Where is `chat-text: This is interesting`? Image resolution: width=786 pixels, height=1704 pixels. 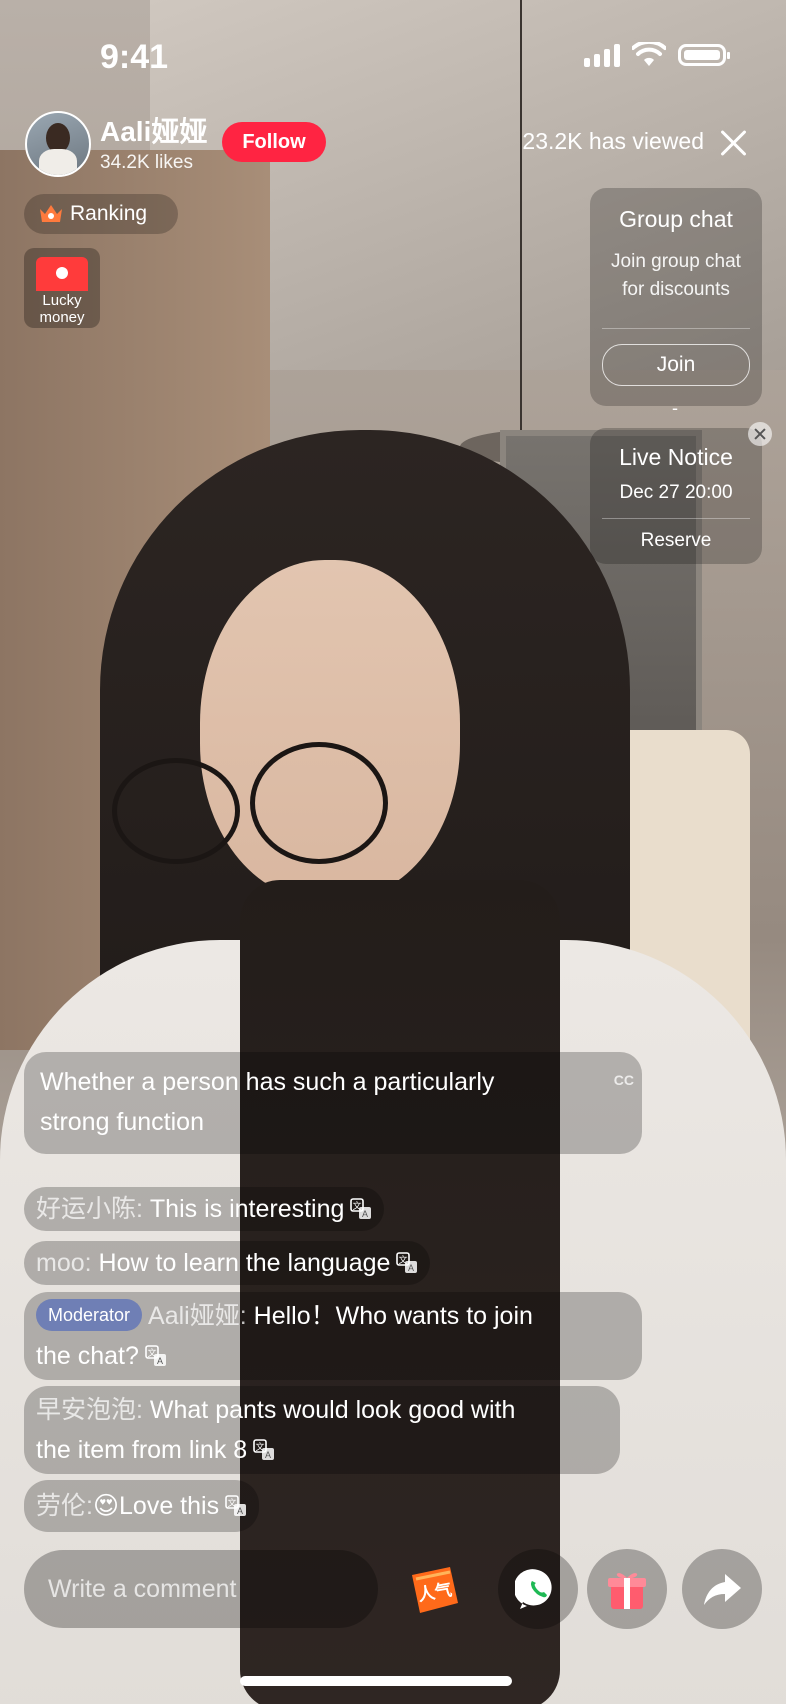
chat-text: This is interesting is located at coordinates (243, 1209).